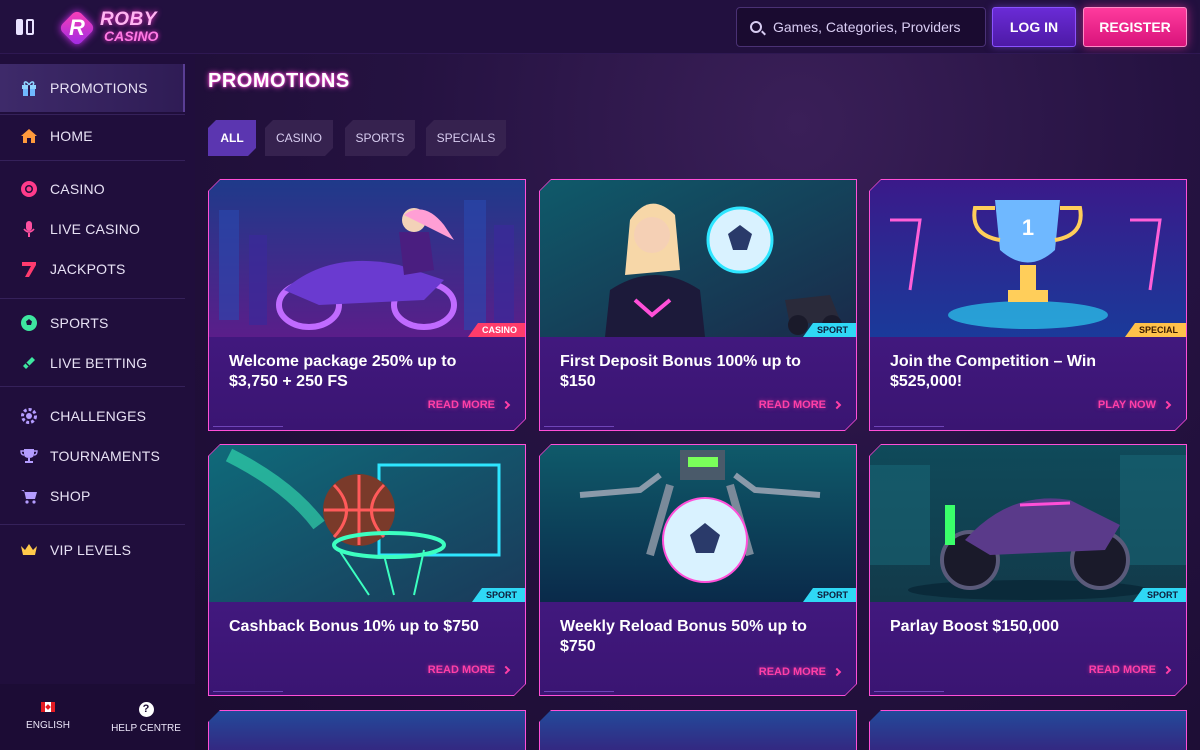 The height and width of the screenshot is (750, 1200). What do you see at coordinates (1155, 330) in the screenshot?
I see `category-tag: SPECIAL` at bounding box center [1155, 330].